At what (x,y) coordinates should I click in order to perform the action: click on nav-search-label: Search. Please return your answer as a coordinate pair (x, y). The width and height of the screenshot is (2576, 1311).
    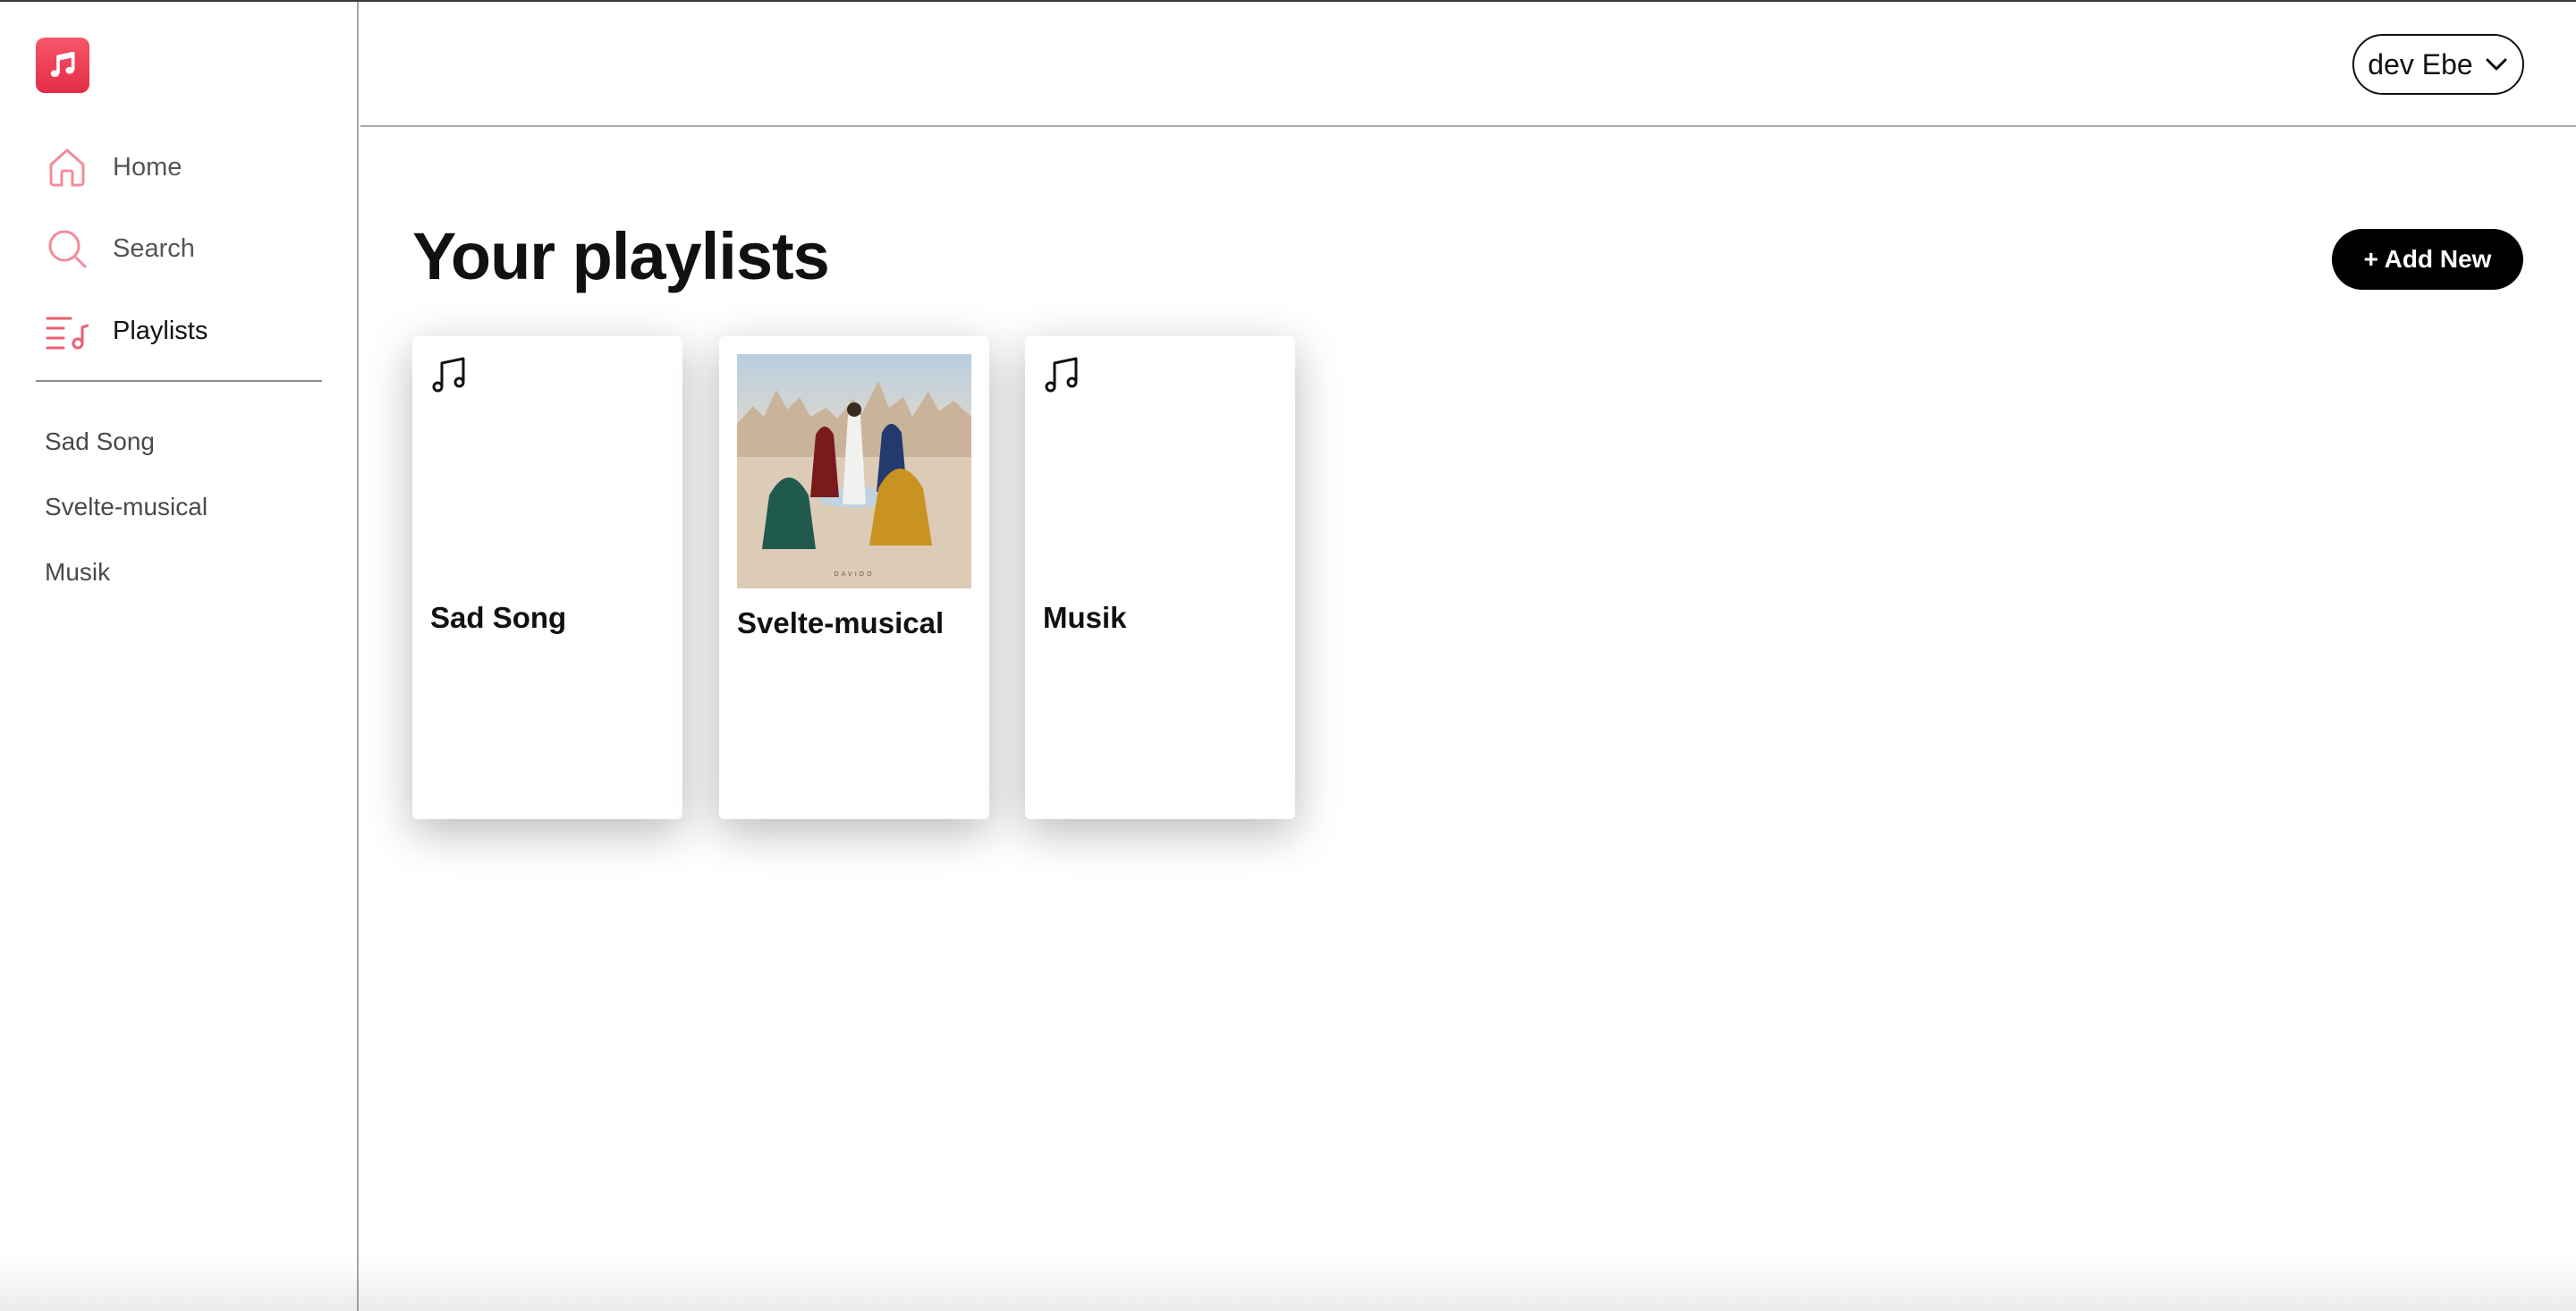
    Looking at the image, I should click on (154, 248).